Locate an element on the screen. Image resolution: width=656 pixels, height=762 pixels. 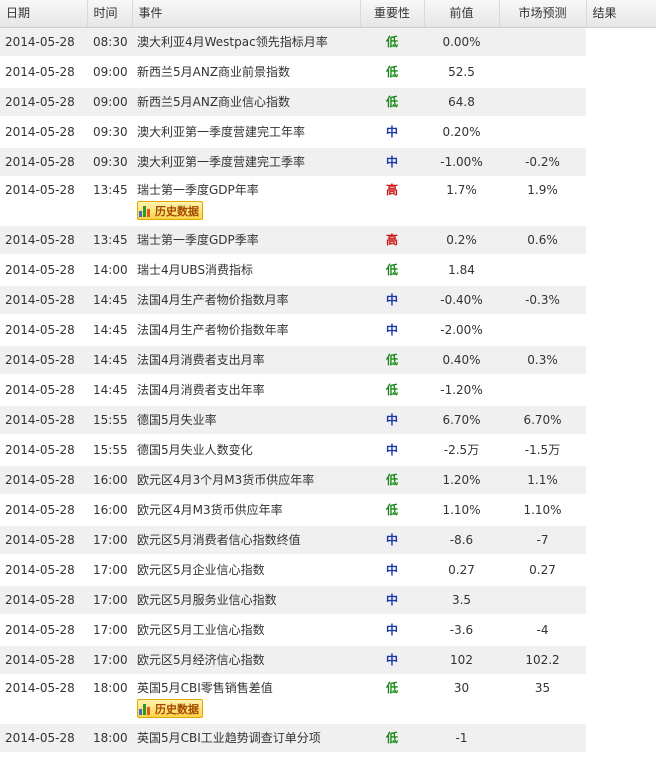
event-name: 澳大利亚第一季度营建完工年率 is located at coordinates (221, 132).